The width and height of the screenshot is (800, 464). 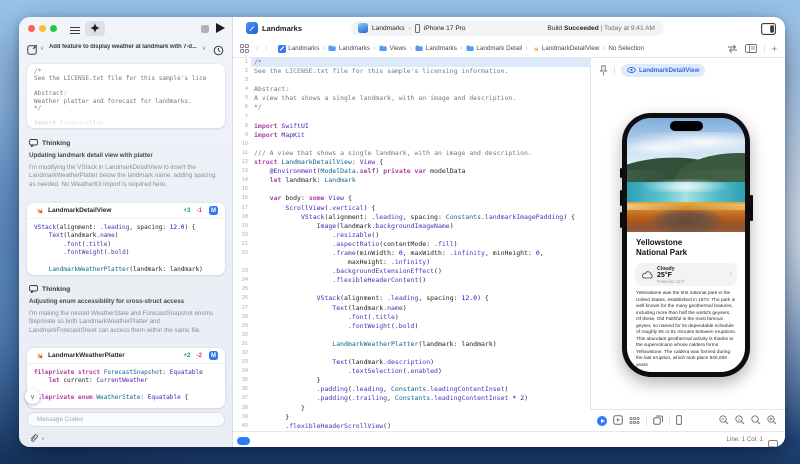 I want to click on editor-line: 4 Abstract:, so click(x=411, y=89).